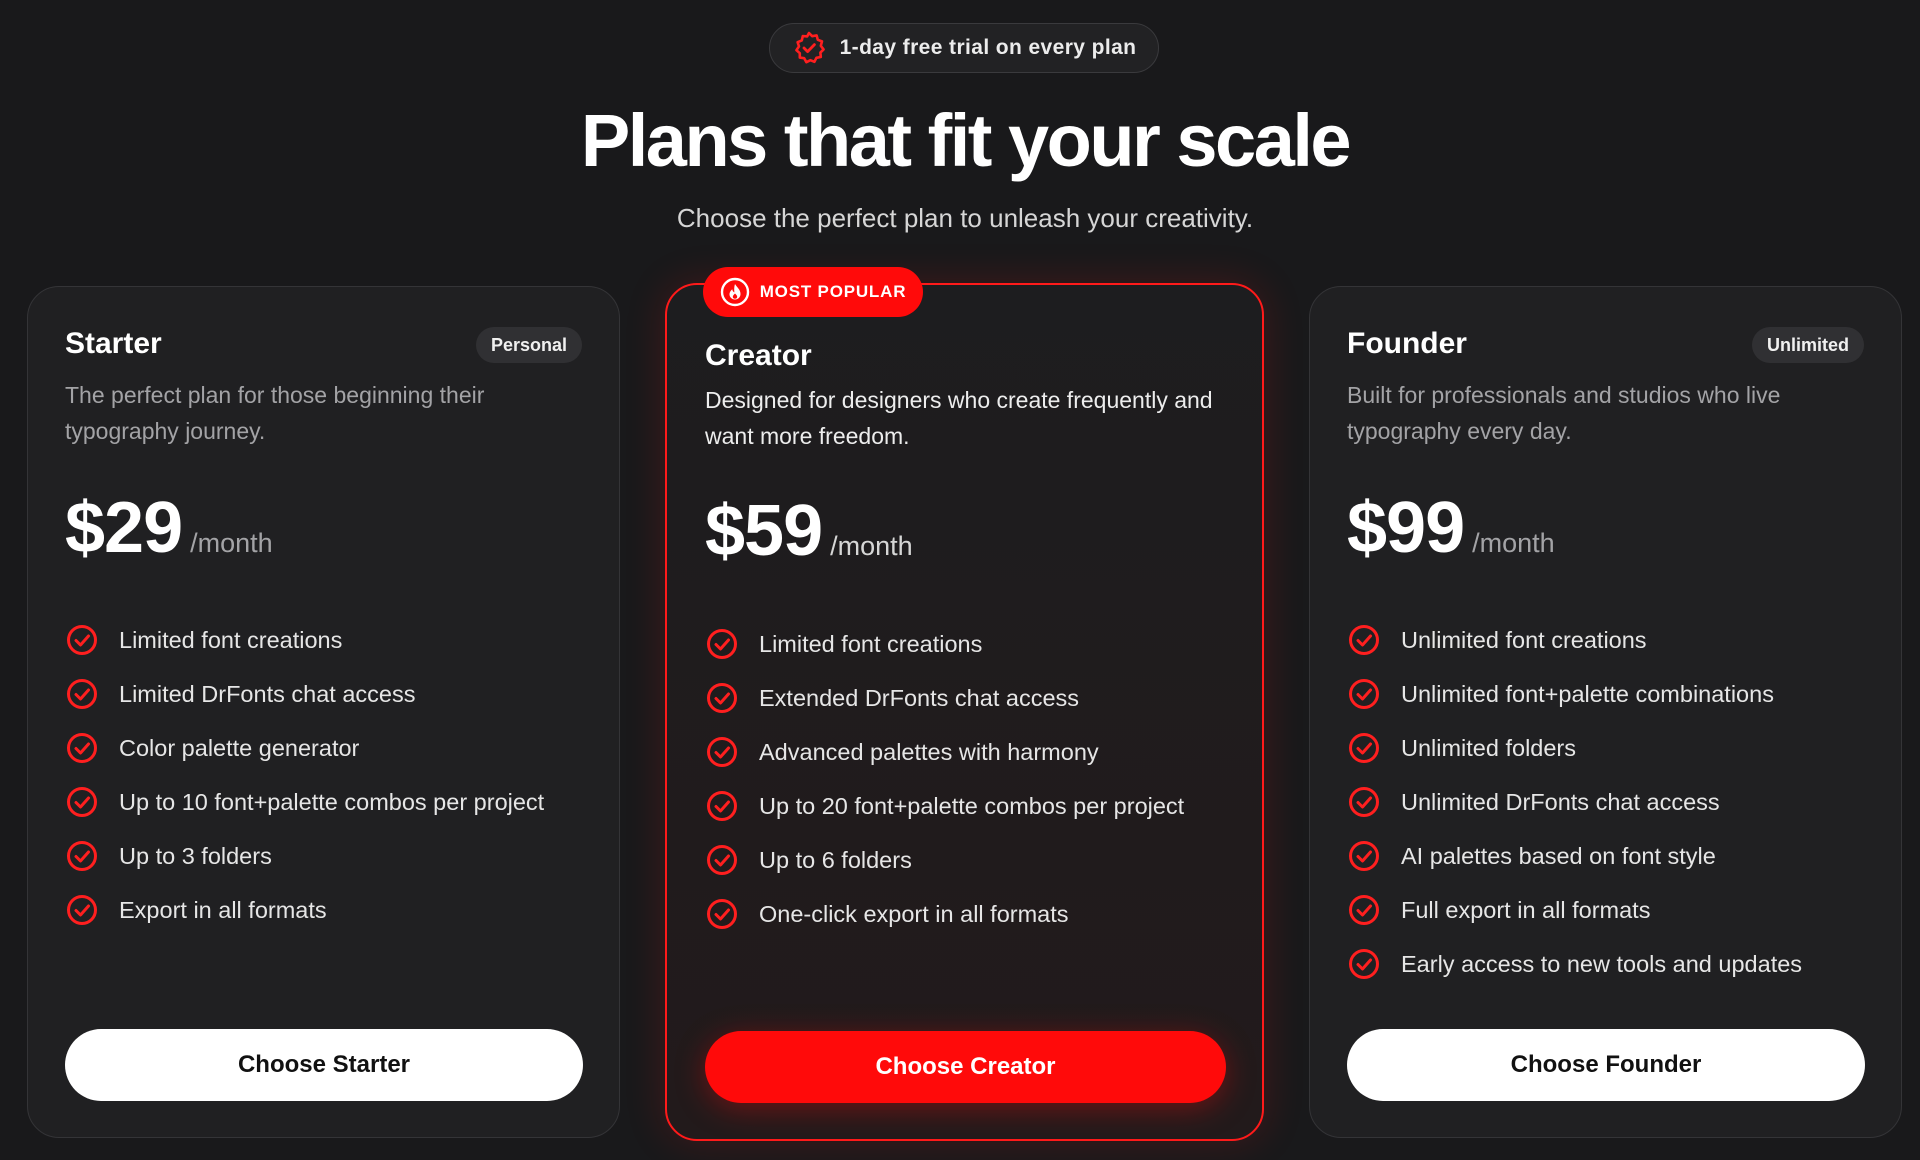  Describe the element at coordinates (1587, 693) in the screenshot. I see `feature-text: Unlimited font+palette combinations` at that location.